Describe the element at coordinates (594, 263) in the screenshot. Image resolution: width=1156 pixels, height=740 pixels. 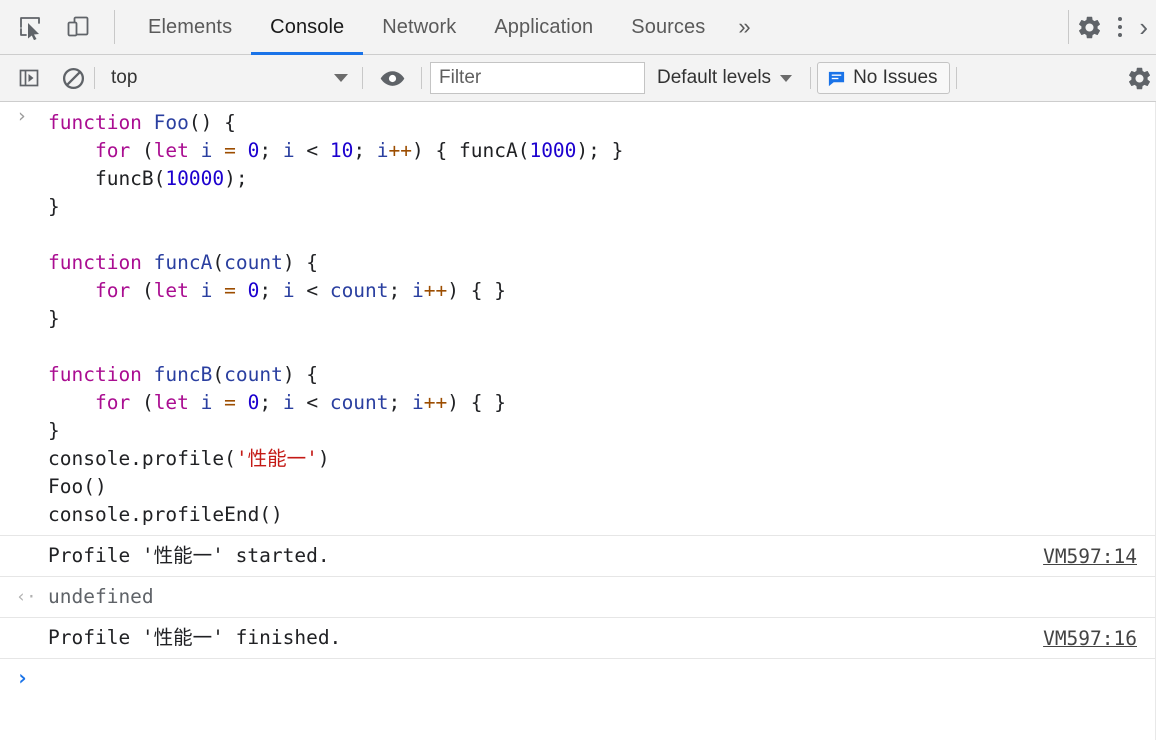
I see `code-line: function funcA(count) {` at that location.